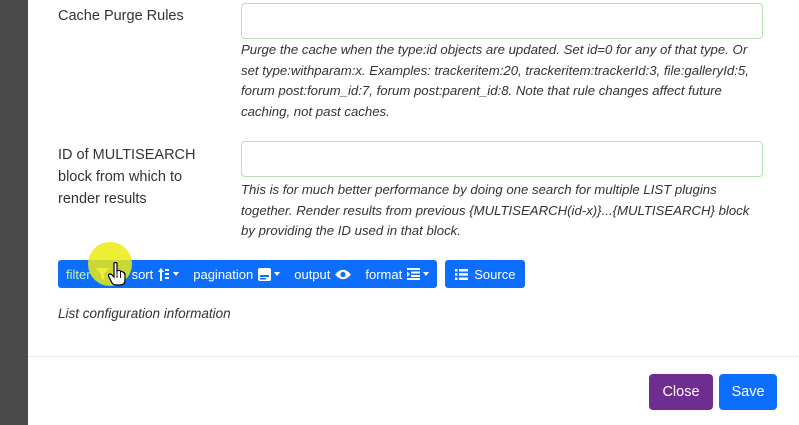 This screenshot has width=799, height=425. Describe the element at coordinates (78, 274) in the screenshot. I see `filter-label: filter` at that location.